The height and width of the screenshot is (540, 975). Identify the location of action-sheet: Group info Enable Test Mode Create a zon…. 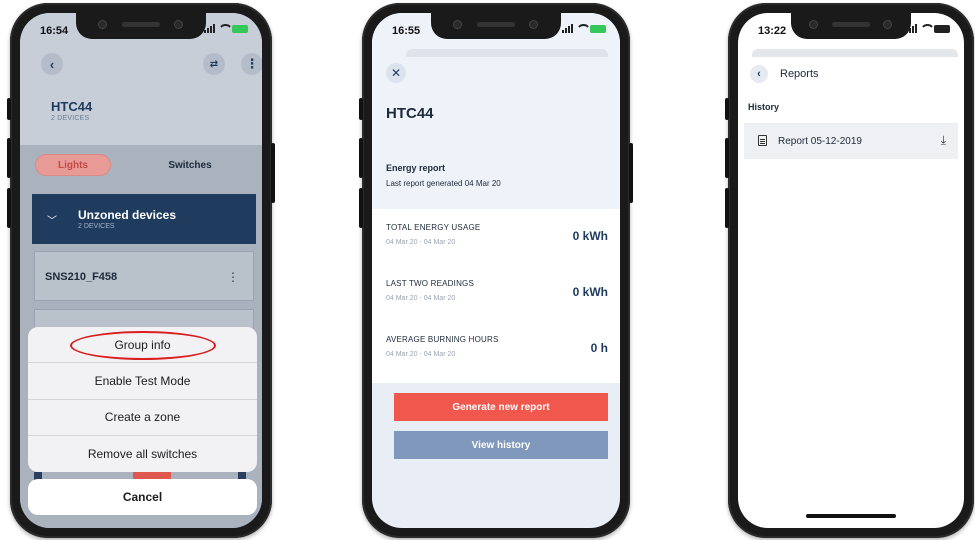
(142, 399).